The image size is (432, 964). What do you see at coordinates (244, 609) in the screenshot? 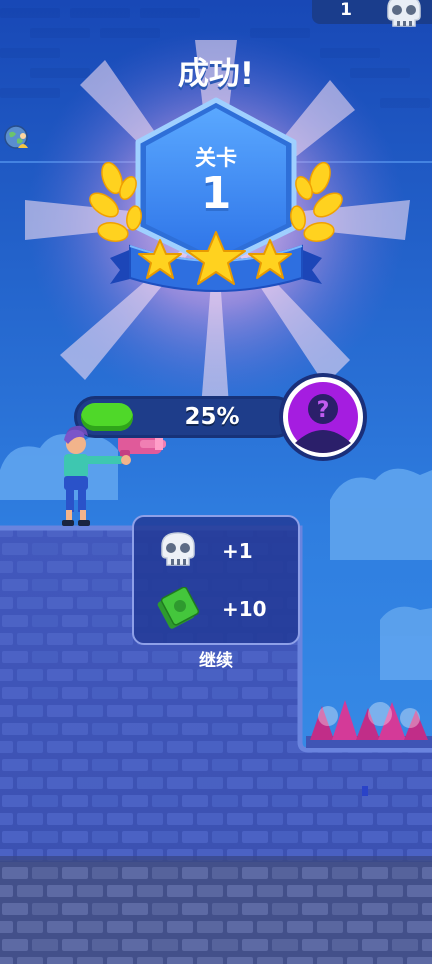
I see `reward-cash-value: +10` at bounding box center [244, 609].